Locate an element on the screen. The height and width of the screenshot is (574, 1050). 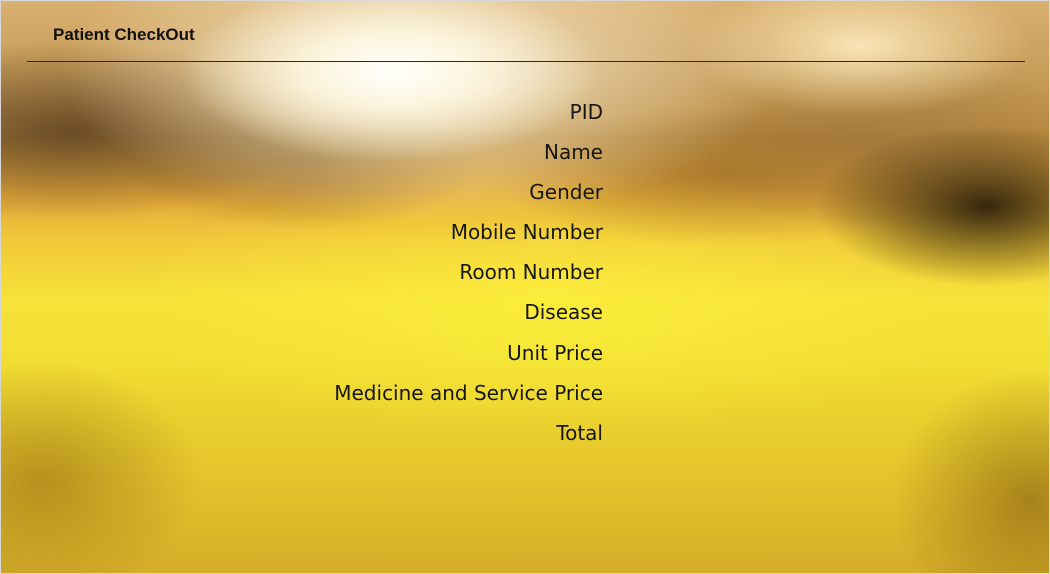
medicine-service-price-label: Medicine and Service Price is located at coordinates (468, 392).